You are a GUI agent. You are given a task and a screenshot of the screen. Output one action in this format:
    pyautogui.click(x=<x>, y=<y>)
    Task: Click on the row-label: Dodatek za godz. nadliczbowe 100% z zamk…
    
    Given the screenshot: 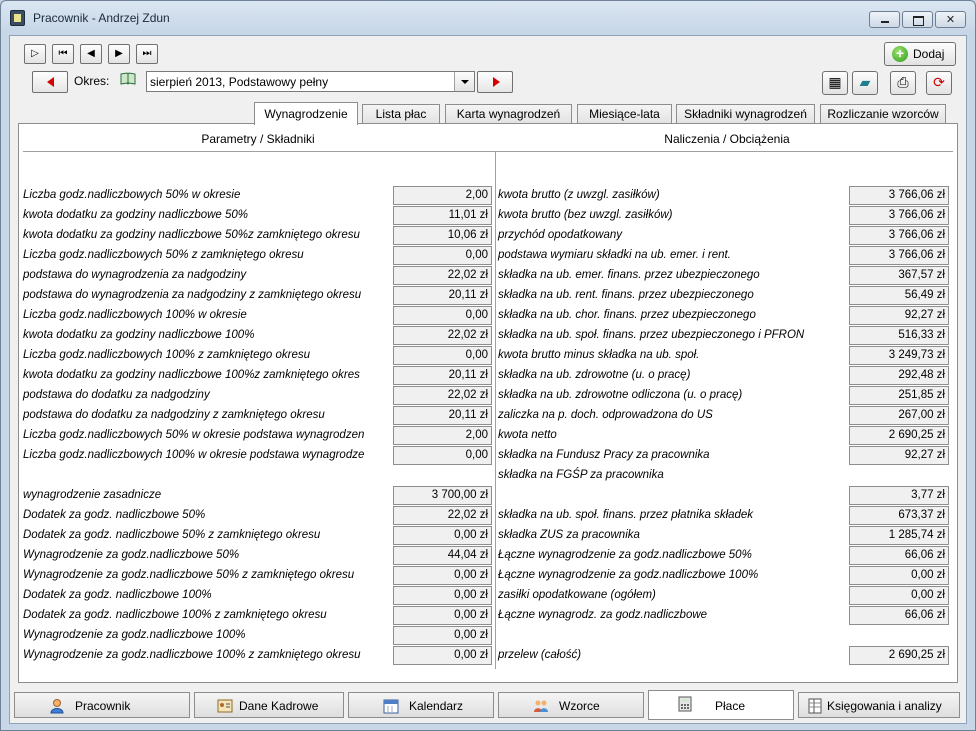 What is the action you would take?
    pyautogui.click(x=175, y=615)
    